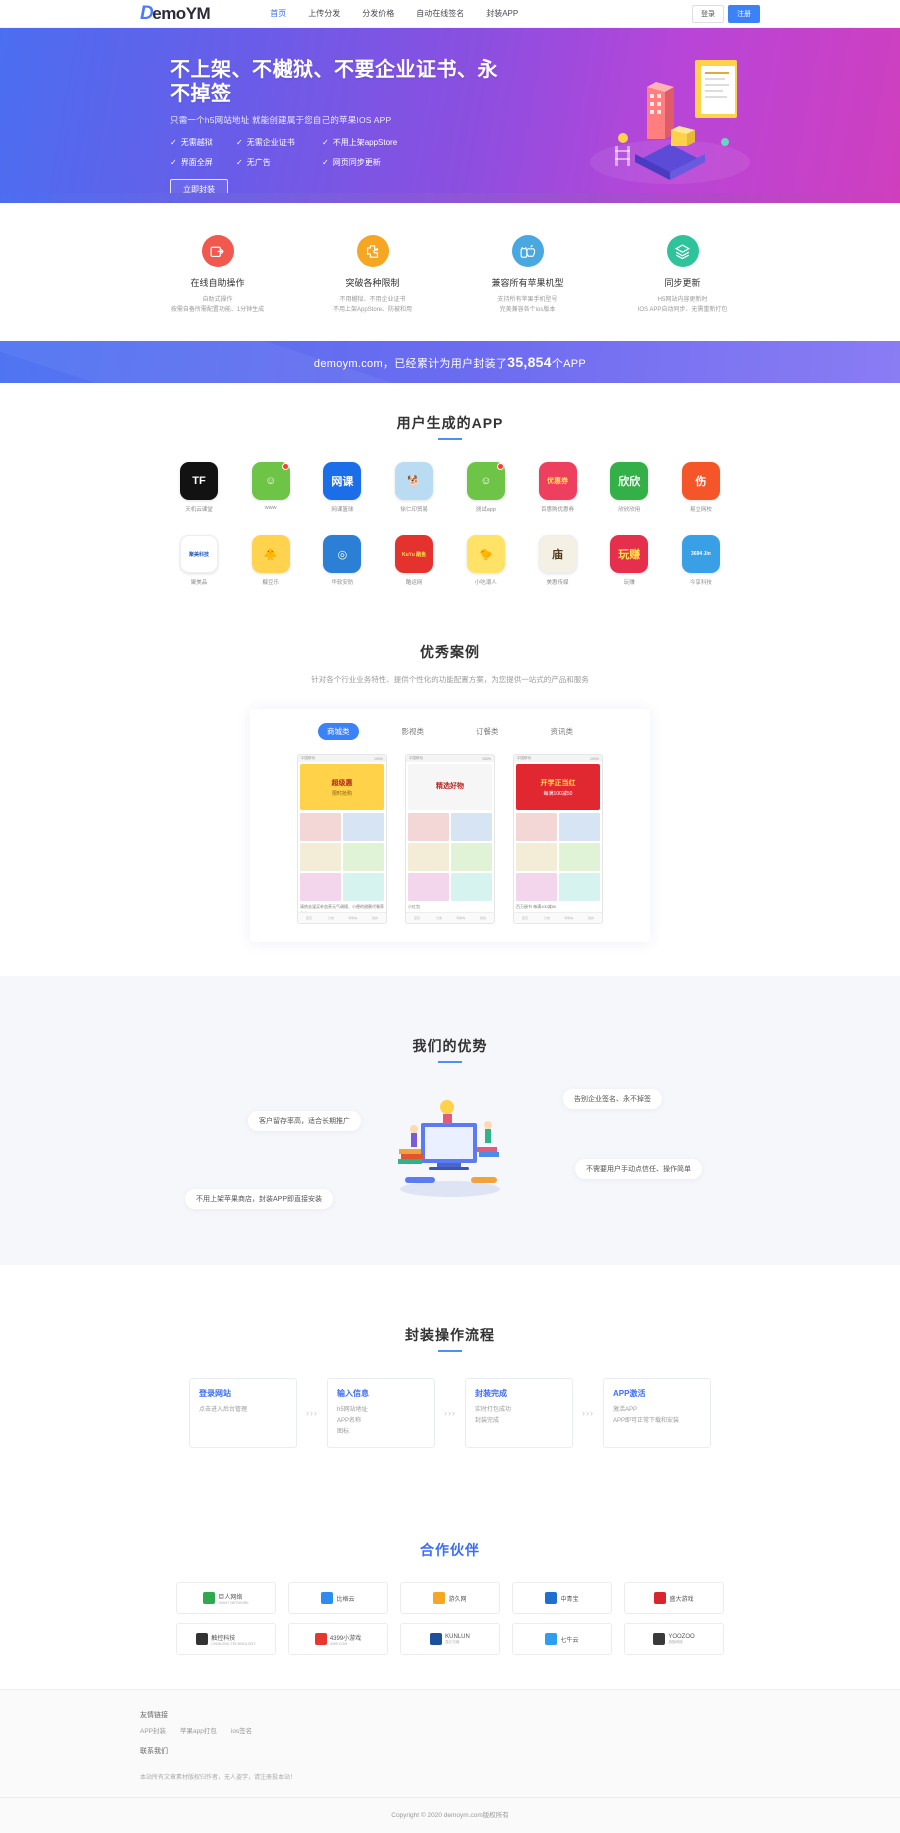 This screenshot has height=1833, width=900. What do you see at coordinates (700, 481) in the screenshot?
I see `app-icon: 伤` at bounding box center [700, 481].